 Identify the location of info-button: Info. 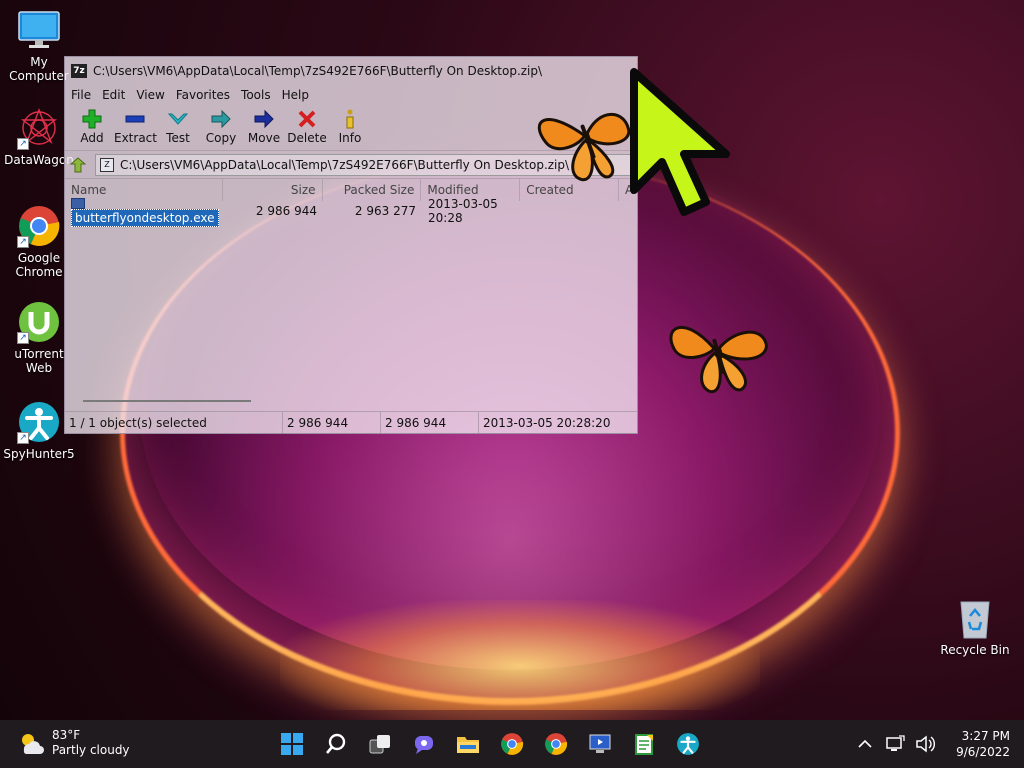
(350, 126).